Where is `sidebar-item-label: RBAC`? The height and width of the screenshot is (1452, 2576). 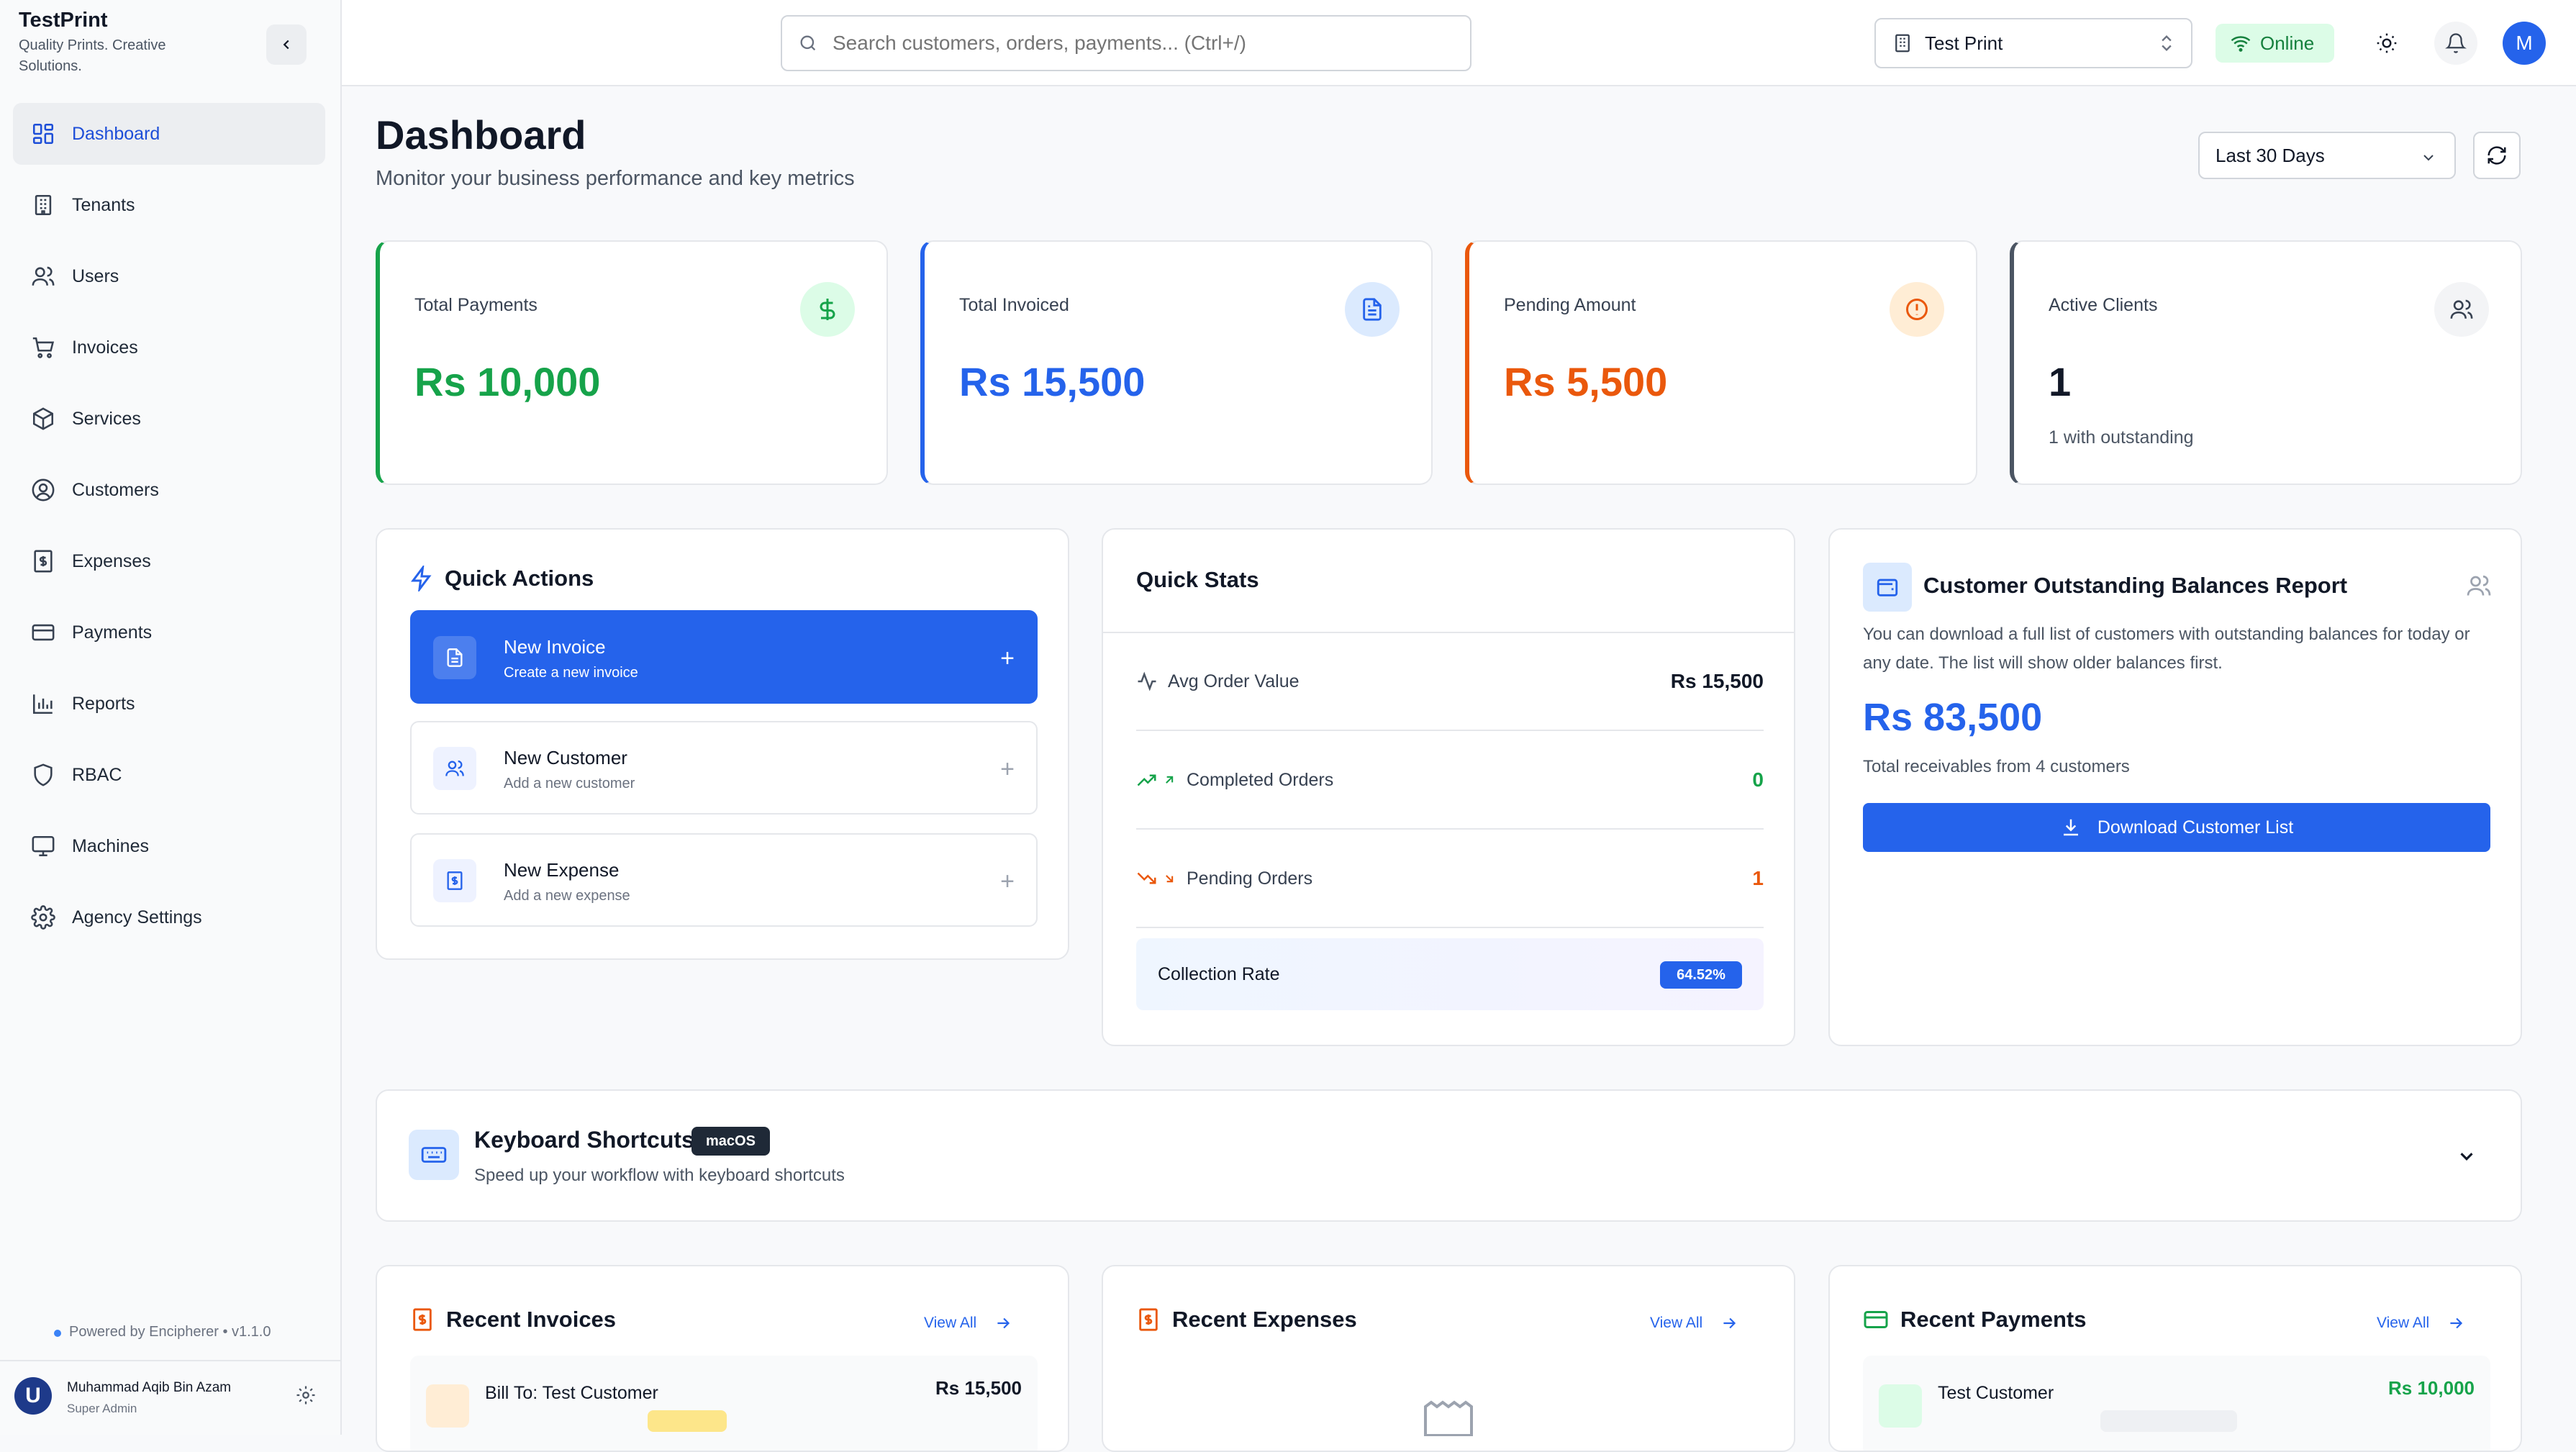
sidebar-item-label: RBAC is located at coordinates (97, 774).